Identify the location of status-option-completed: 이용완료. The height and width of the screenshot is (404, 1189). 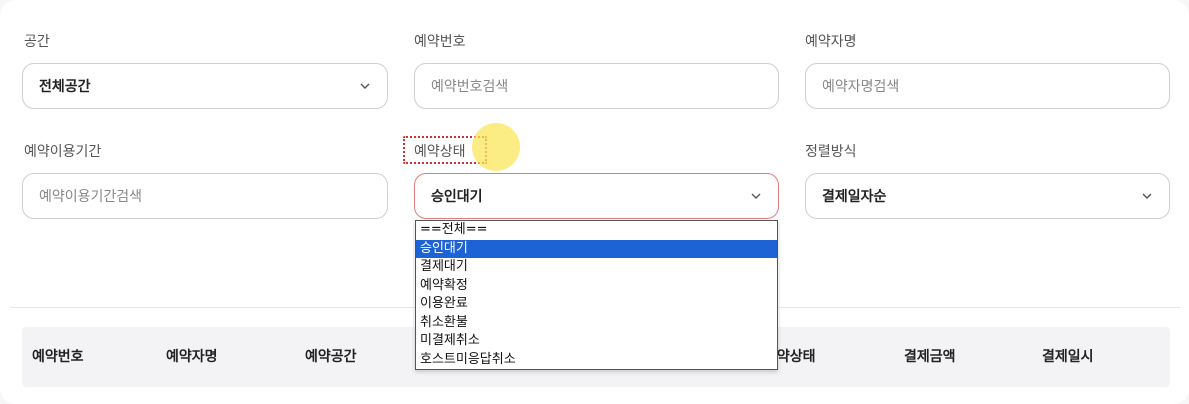
(596, 304).